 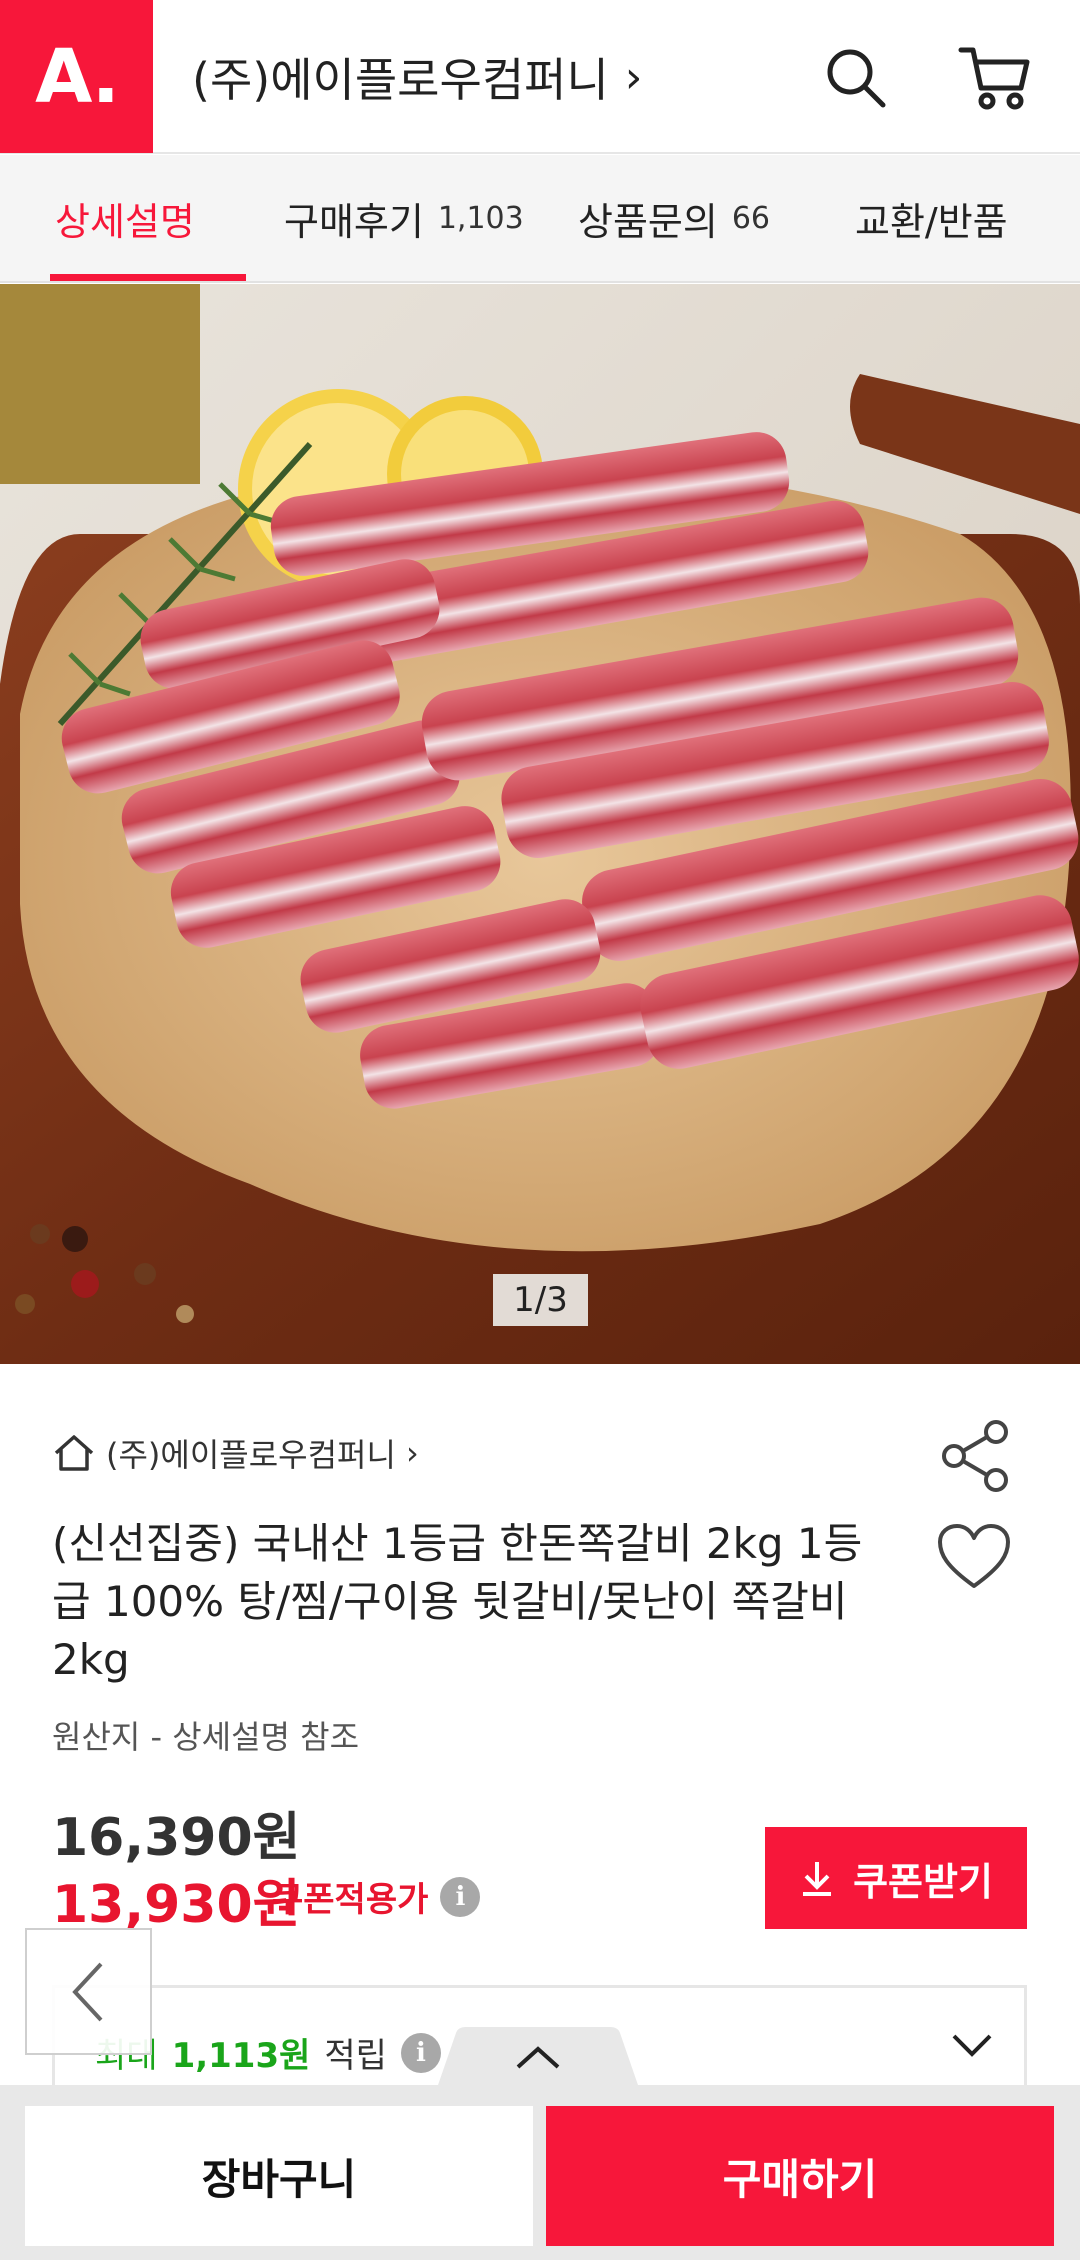 What do you see at coordinates (540, 2172) in the screenshot?
I see `bottom-action-bar: 장바구니 구매하기` at bounding box center [540, 2172].